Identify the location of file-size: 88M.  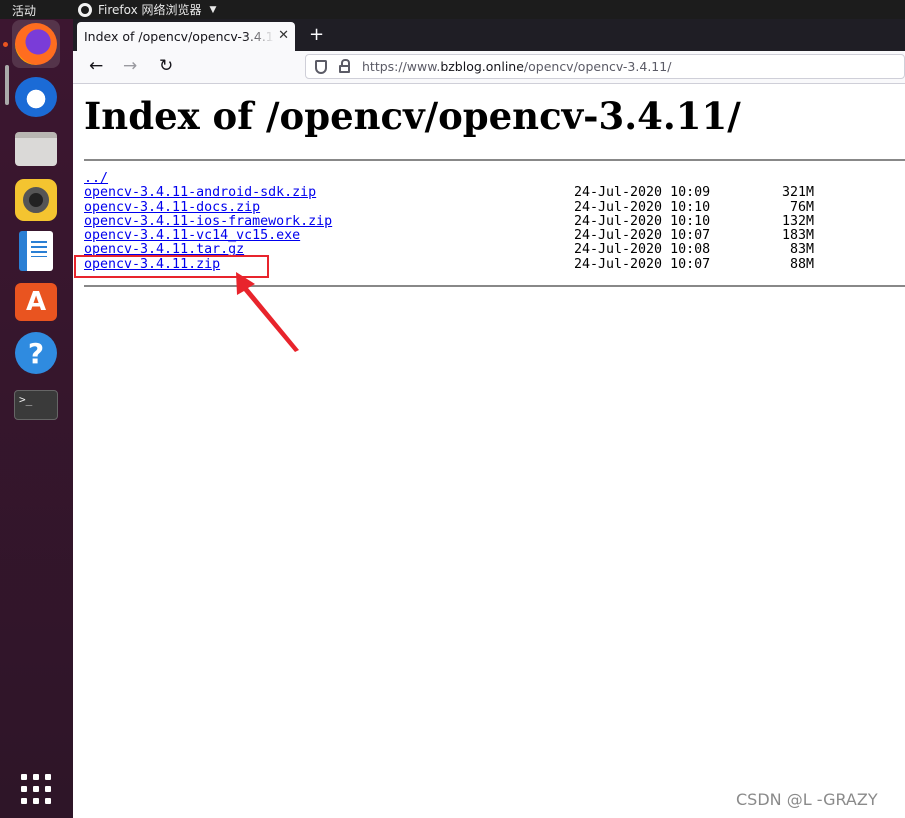
(801, 264).